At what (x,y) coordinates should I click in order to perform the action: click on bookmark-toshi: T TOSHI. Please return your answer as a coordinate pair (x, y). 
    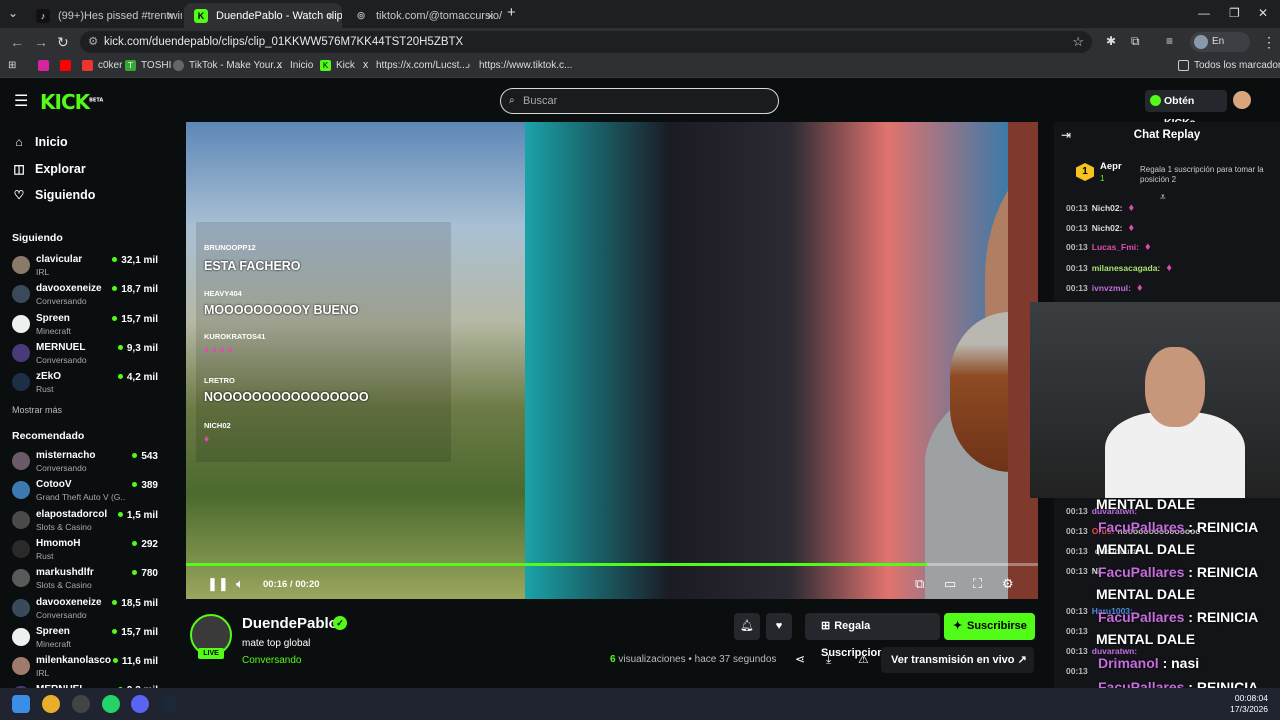
    Looking at the image, I should click on (148, 65).